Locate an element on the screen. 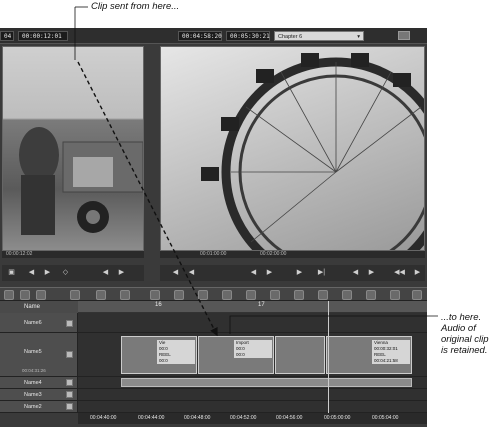  leader-line is located at coordinates (333, 324).